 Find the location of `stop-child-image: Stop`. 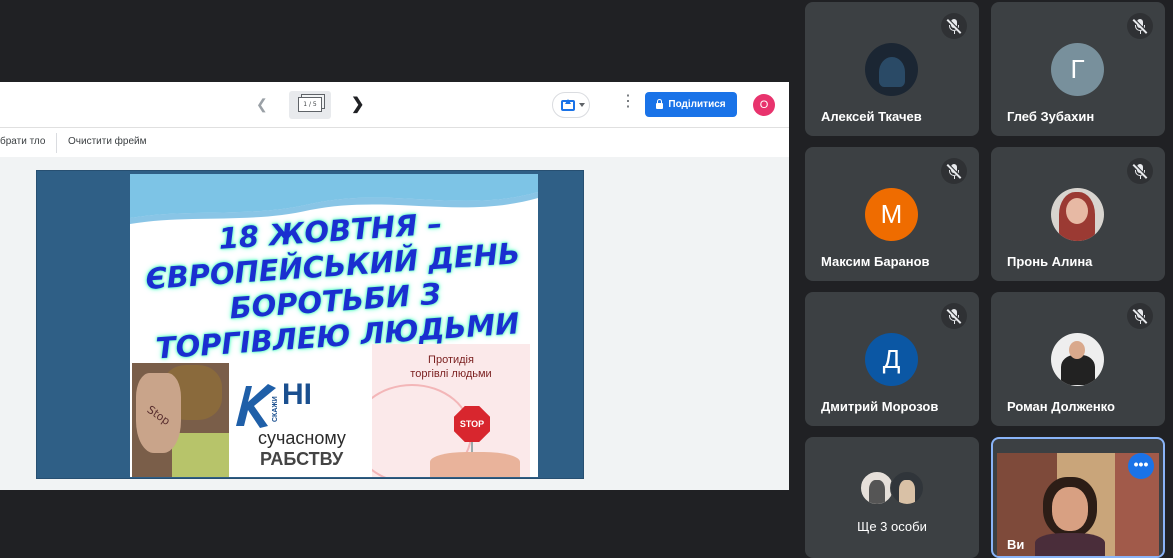

stop-child-image: Stop is located at coordinates (180, 420).